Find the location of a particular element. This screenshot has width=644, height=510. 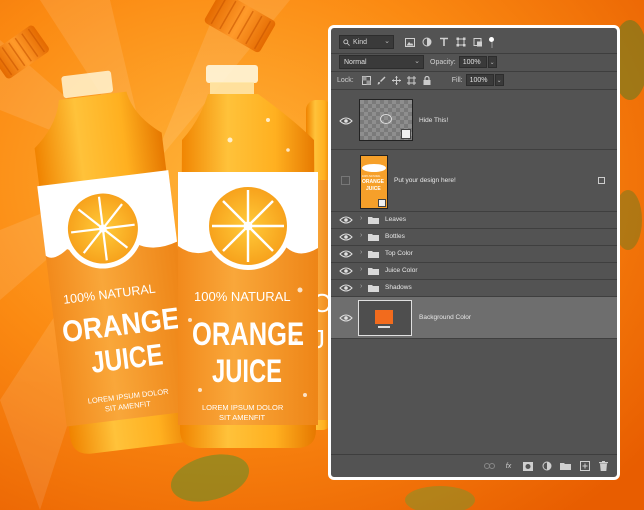

layer-name: Leaves is located at coordinates (395, 219).